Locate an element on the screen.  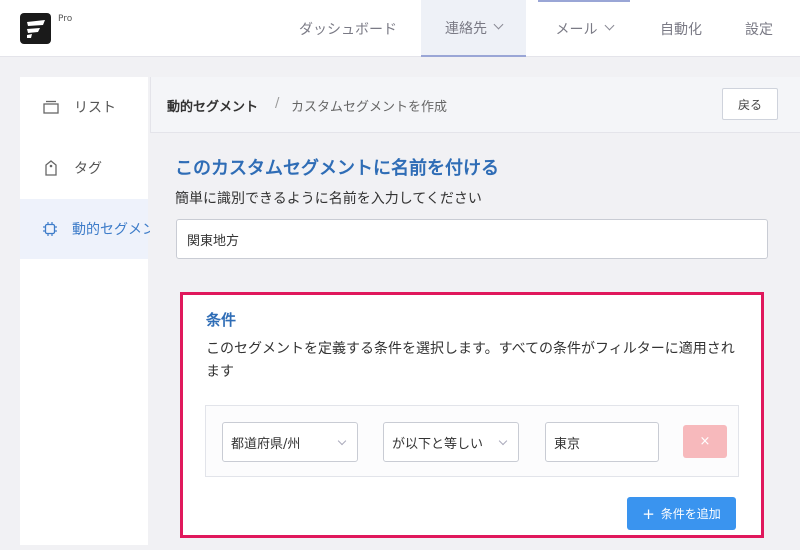
chip-icon is located at coordinates (50, 229).